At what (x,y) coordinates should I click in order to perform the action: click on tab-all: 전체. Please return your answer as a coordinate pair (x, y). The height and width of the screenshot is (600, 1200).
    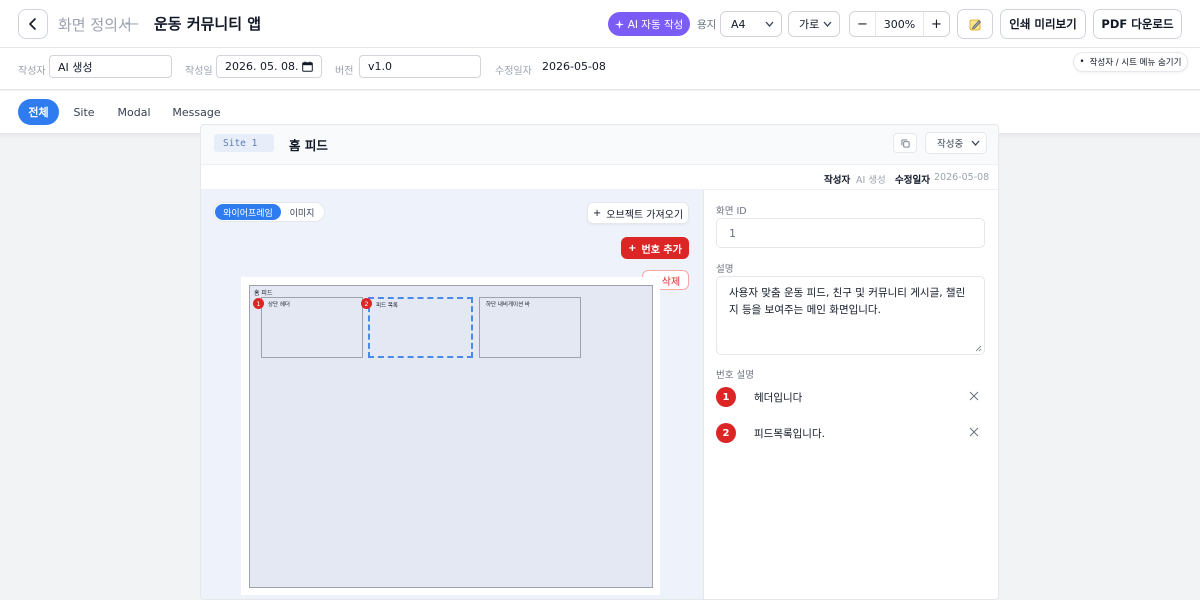
    Looking at the image, I should click on (38, 112).